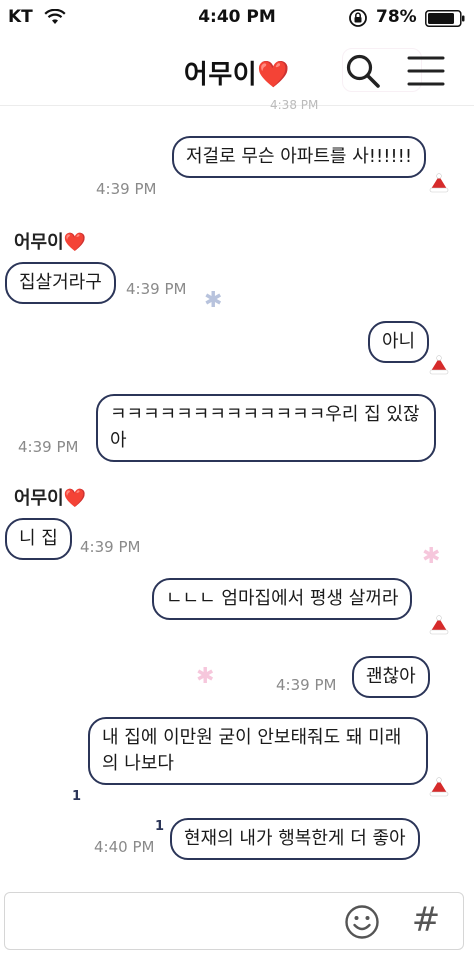 This screenshot has width=474, height=962. What do you see at coordinates (234, 921) in the screenshot?
I see `message-input` at bounding box center [234, 921].